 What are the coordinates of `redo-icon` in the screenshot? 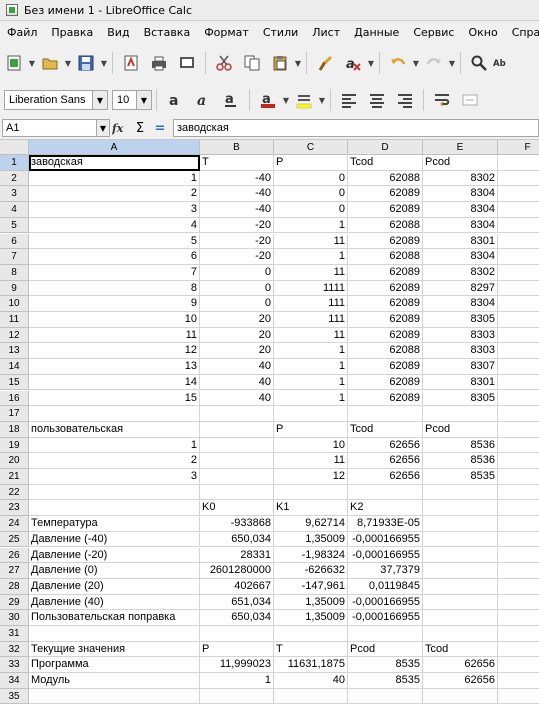 It's located at (434, 63).